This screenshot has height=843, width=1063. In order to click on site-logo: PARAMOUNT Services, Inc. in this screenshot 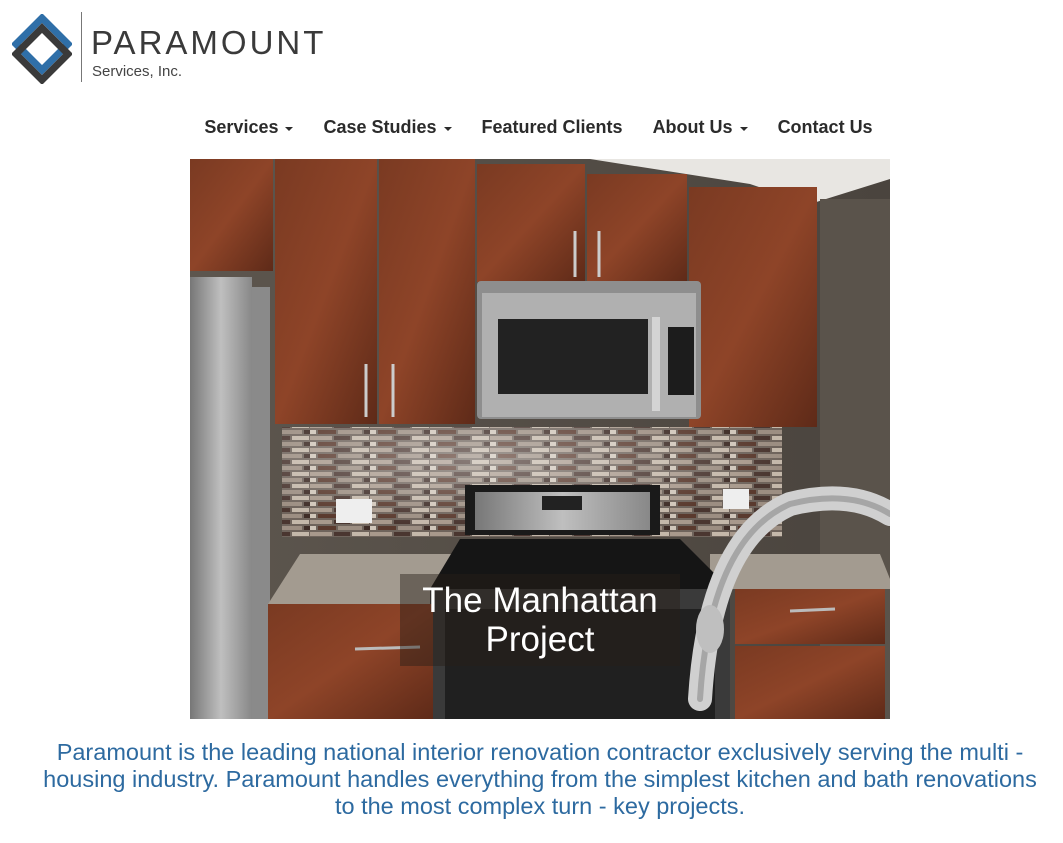, I will do `click(177, 48)`.